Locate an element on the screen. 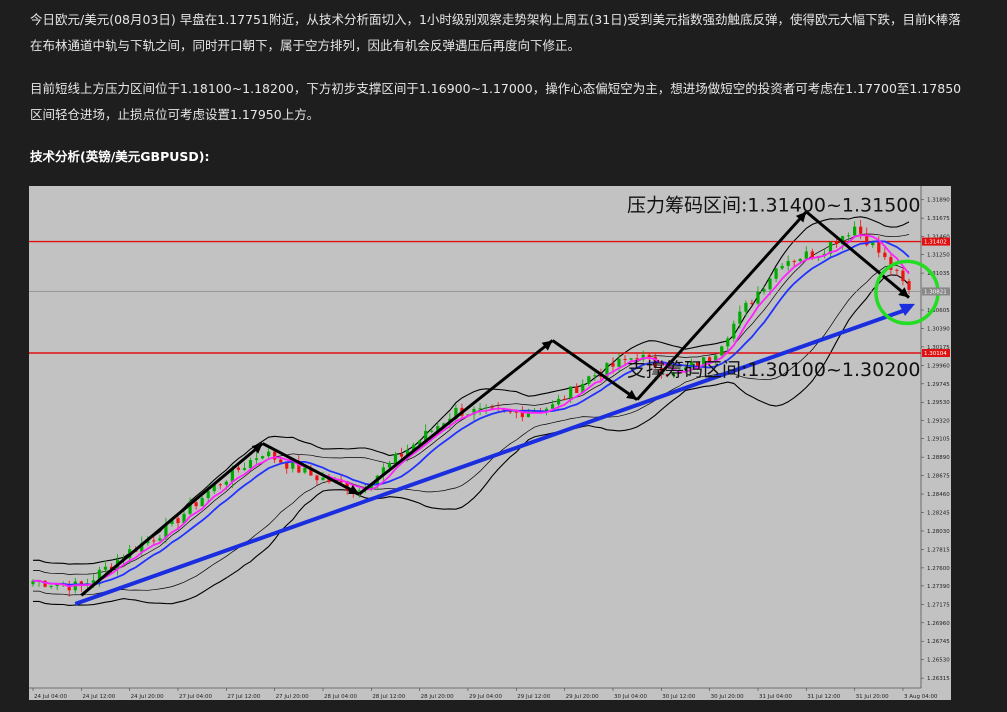  x-tick-label: 3 Aug 04:00 is located at coordinates (921, 697).